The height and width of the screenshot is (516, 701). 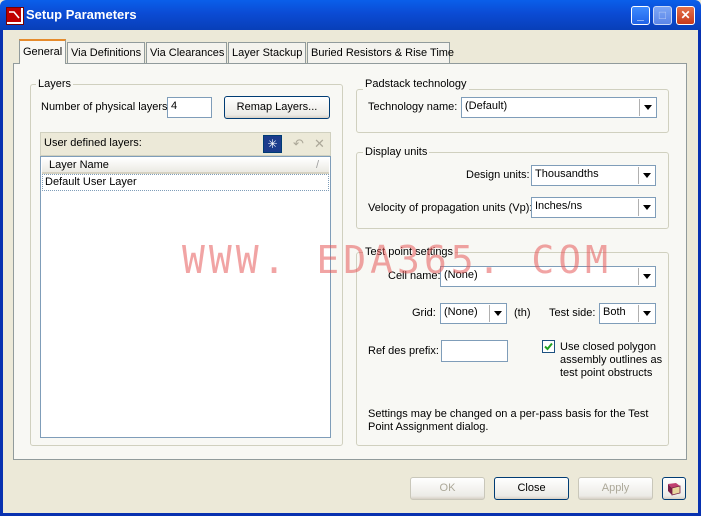 I want to click on minimize-icon: _, so click(x=640, y=15).